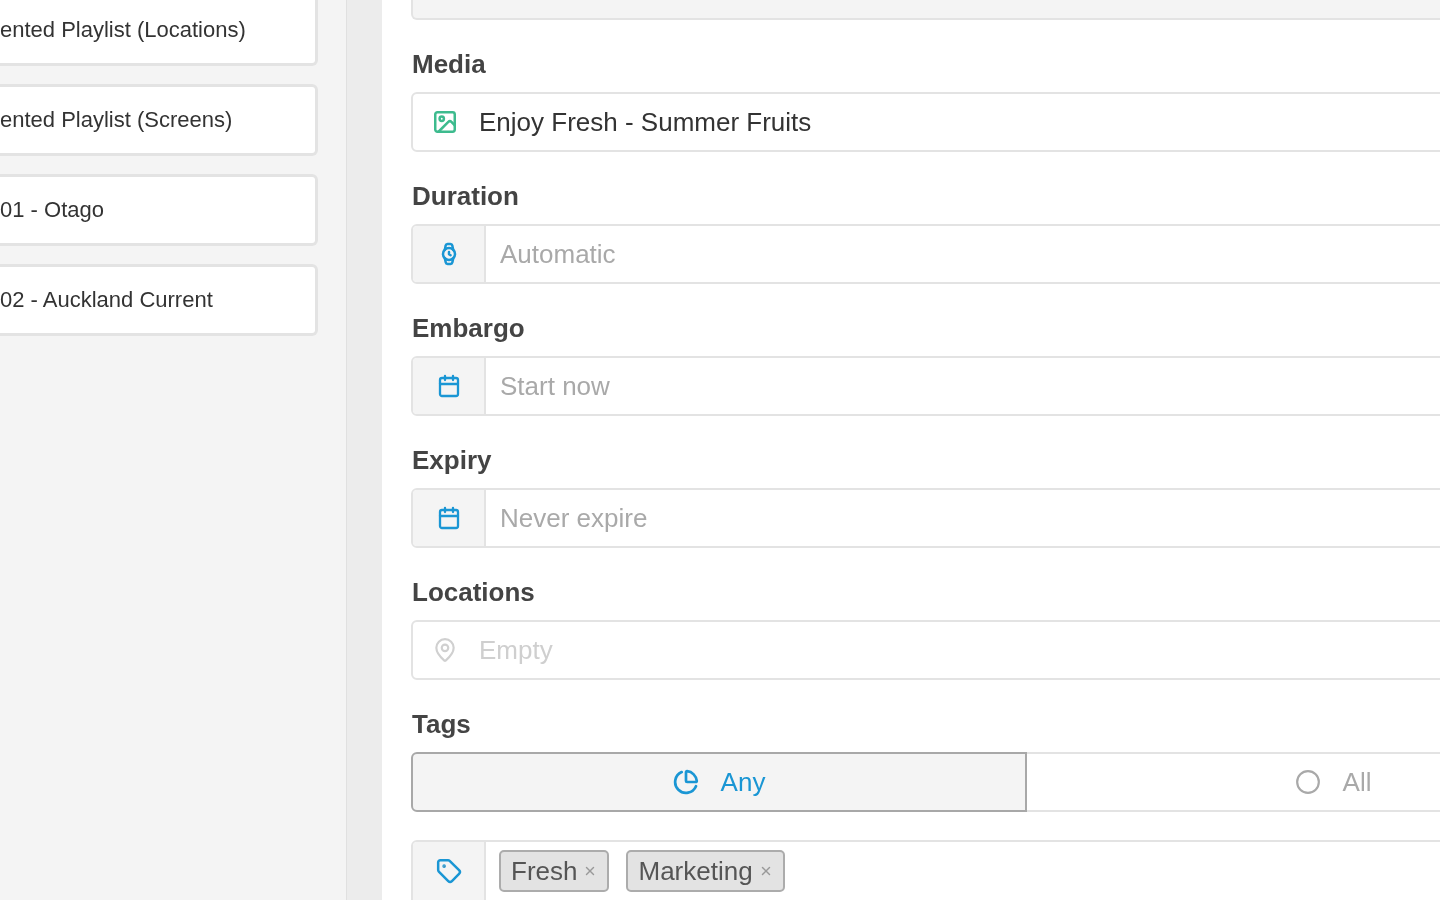  I want to click on tag-label: Fresh, so click(544, 871).